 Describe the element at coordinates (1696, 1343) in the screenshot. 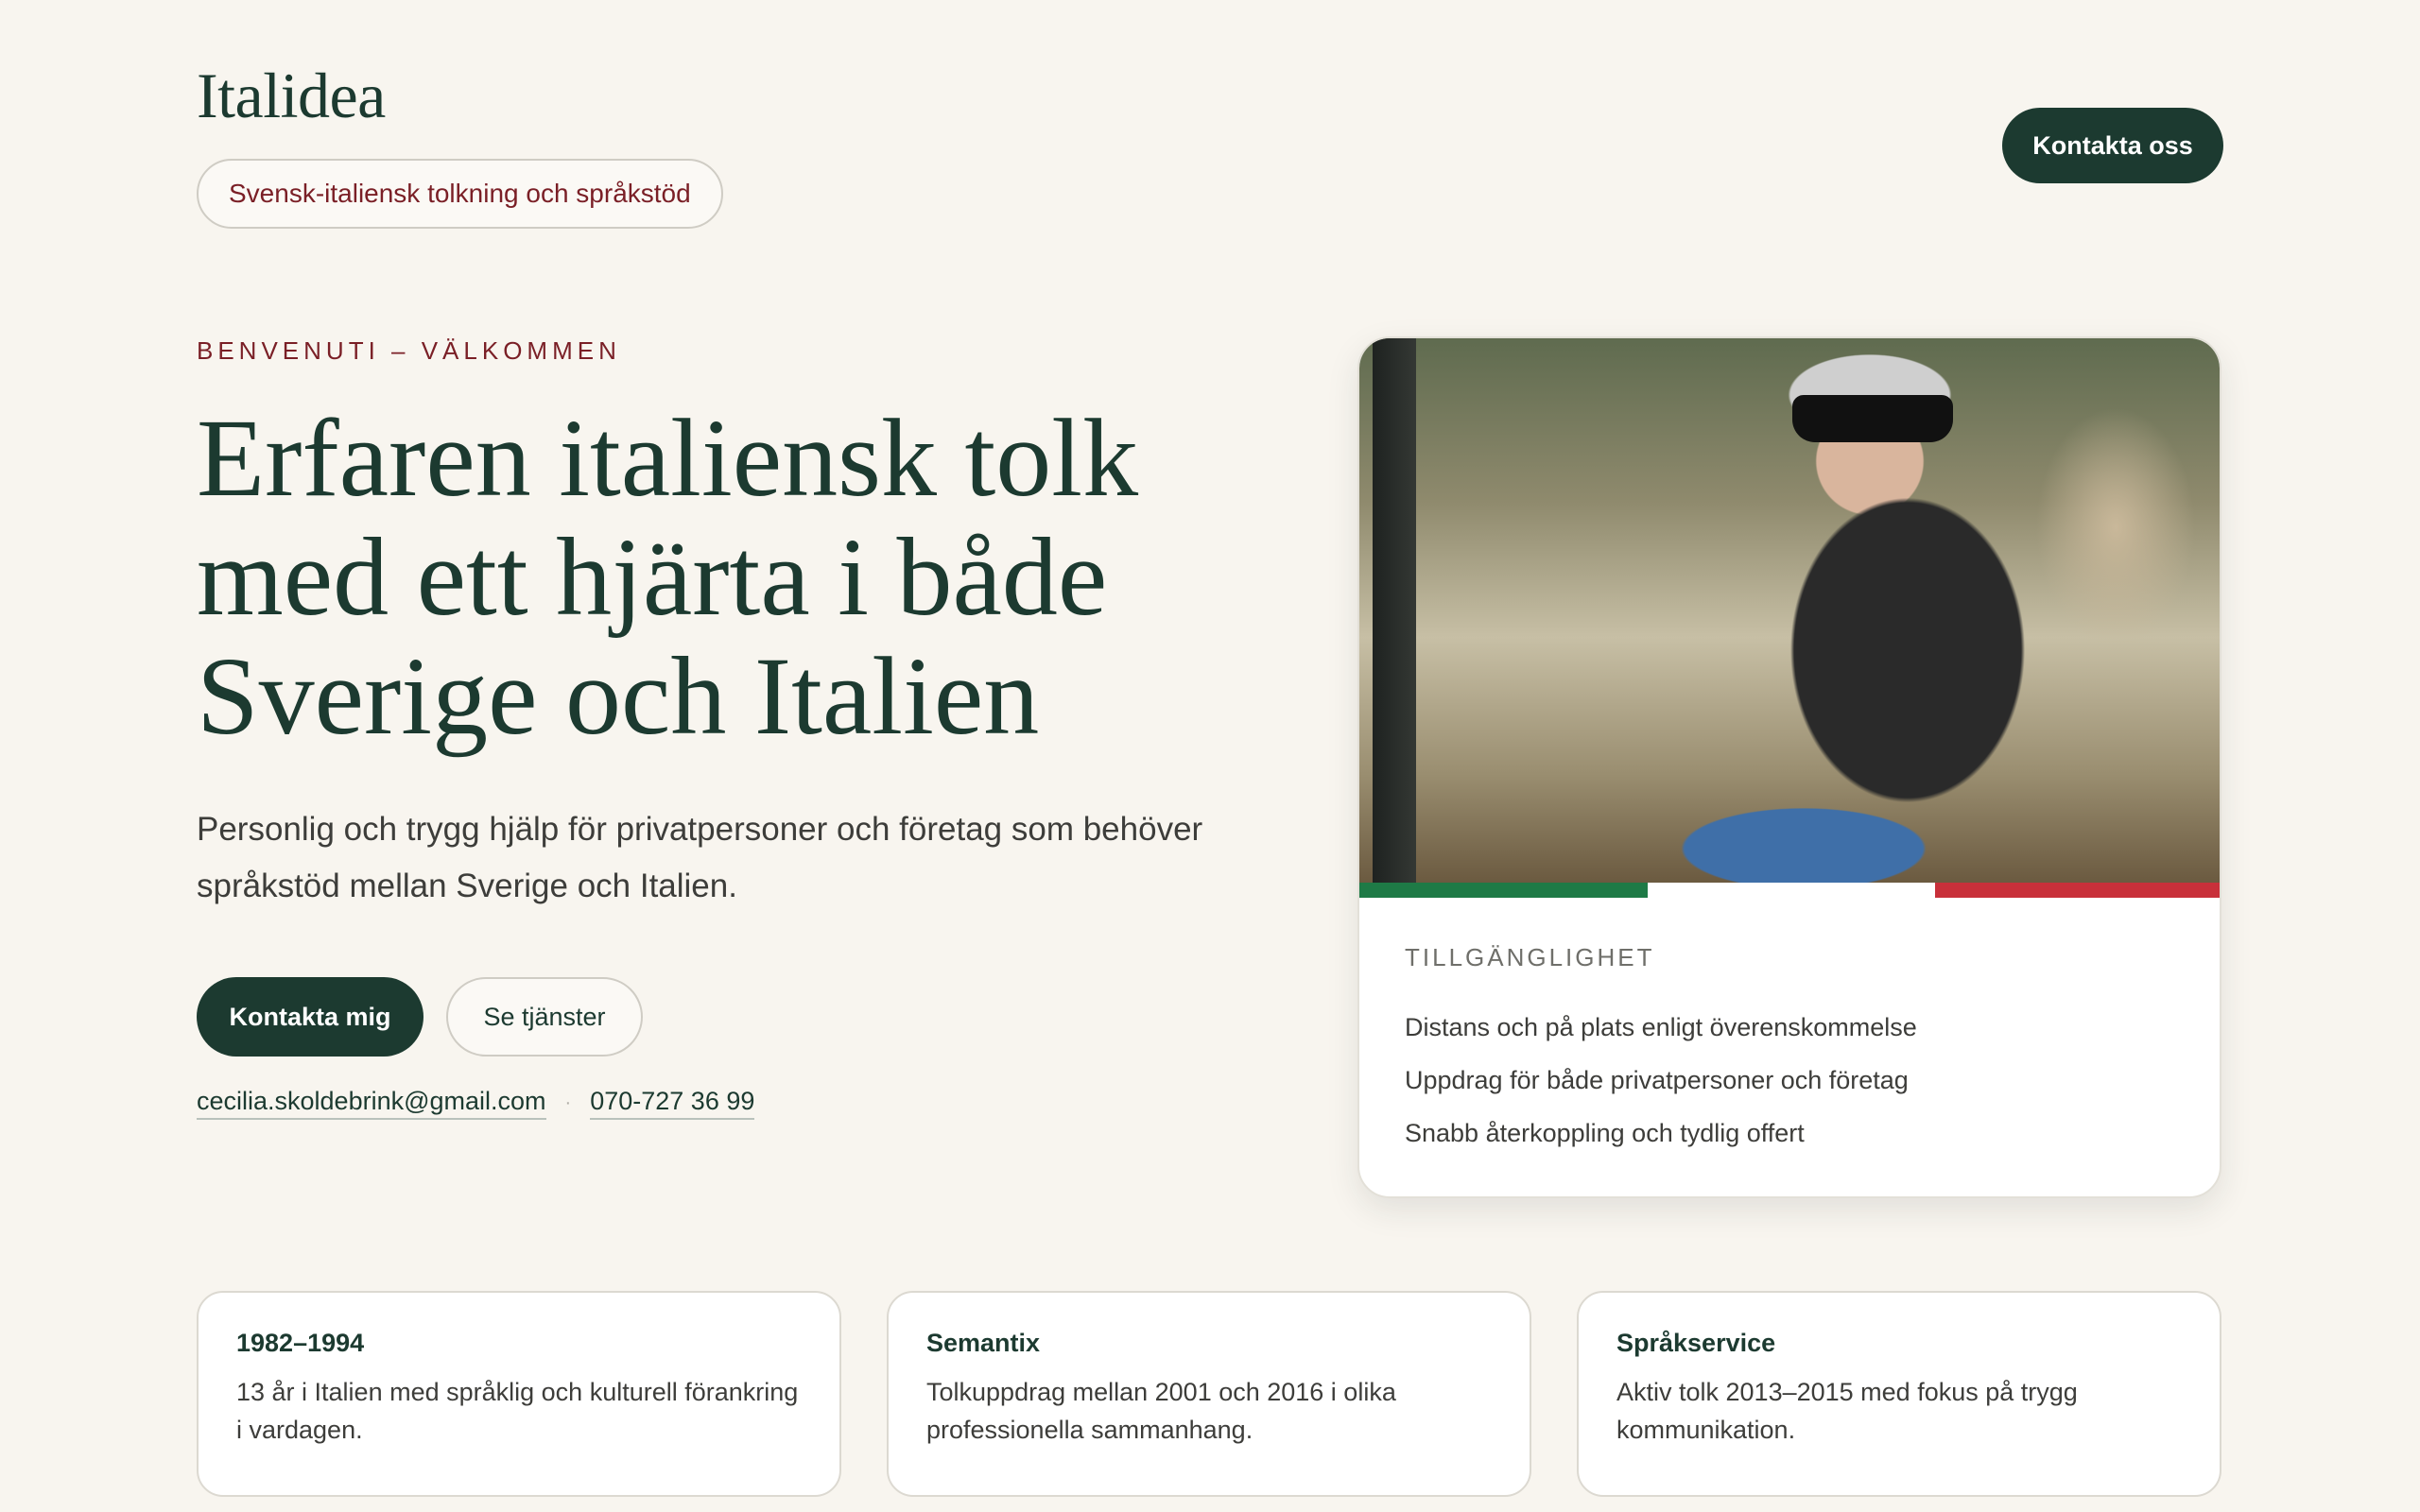

I see `info-card-title: Språkservice` at that location.